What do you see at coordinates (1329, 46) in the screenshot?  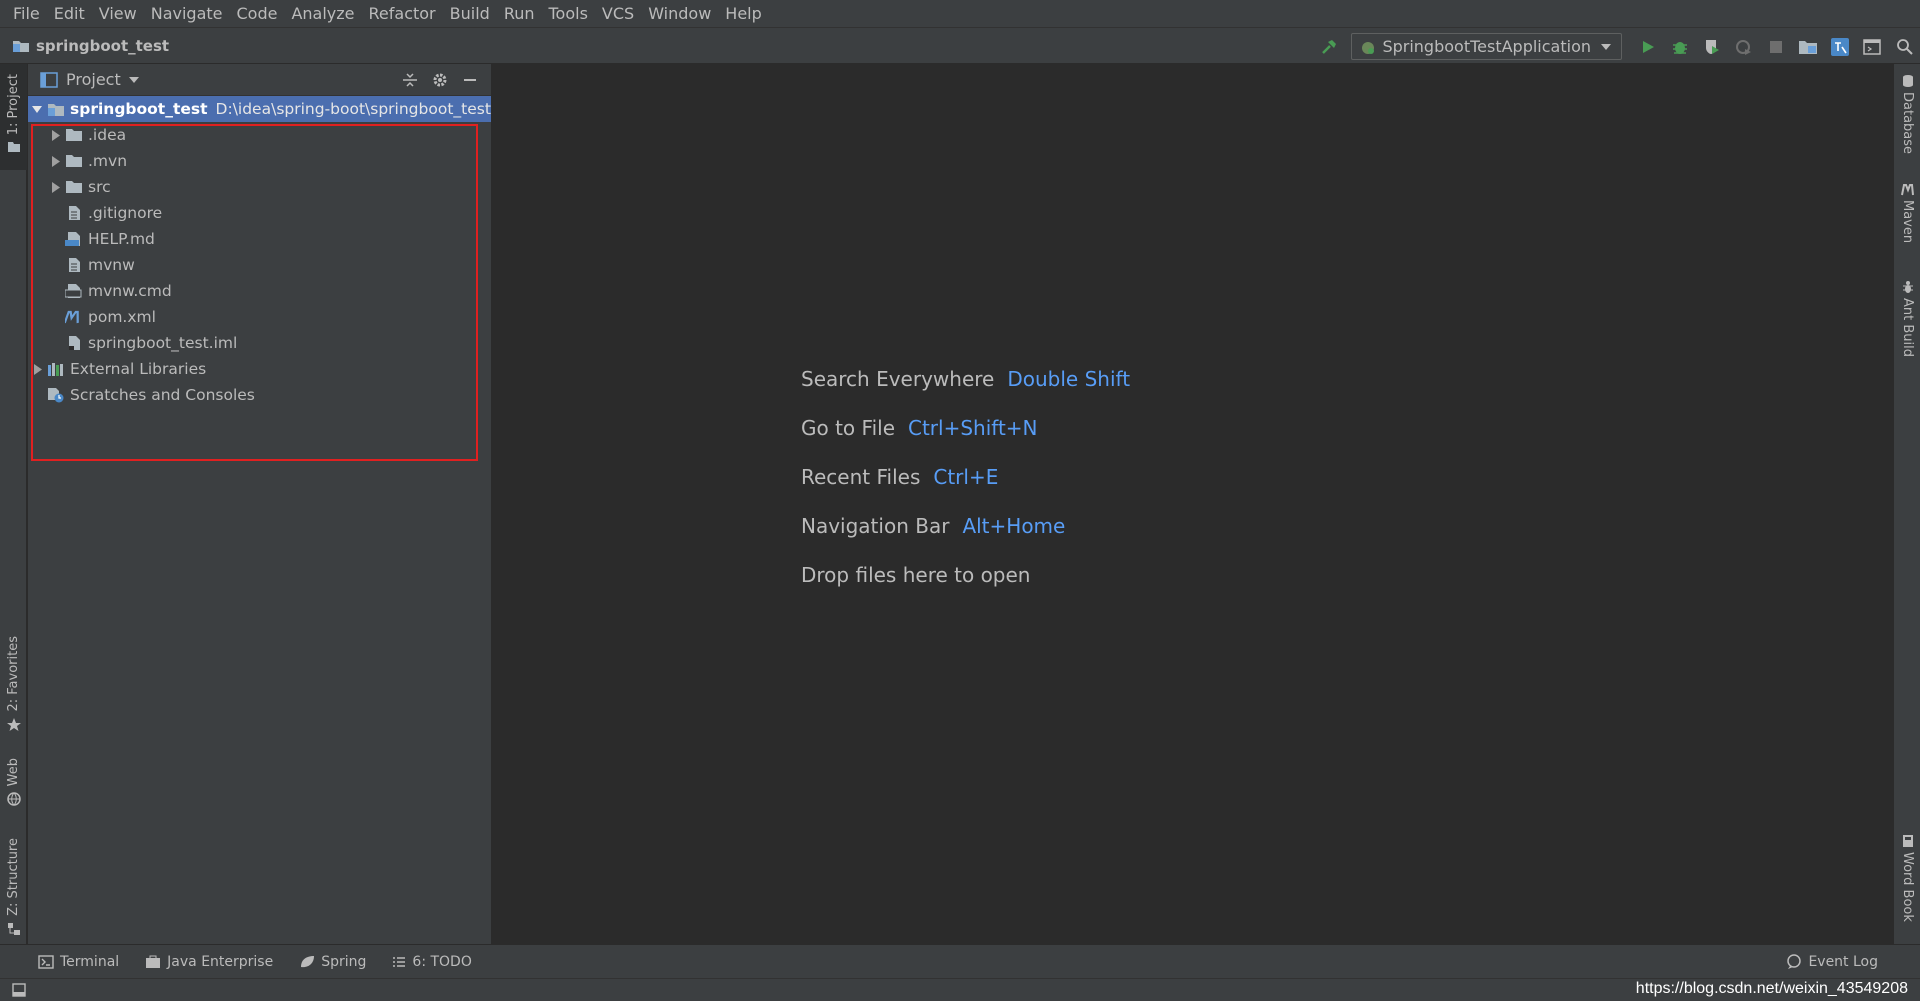 I see `build-button` at bounding box center [1329, 46].